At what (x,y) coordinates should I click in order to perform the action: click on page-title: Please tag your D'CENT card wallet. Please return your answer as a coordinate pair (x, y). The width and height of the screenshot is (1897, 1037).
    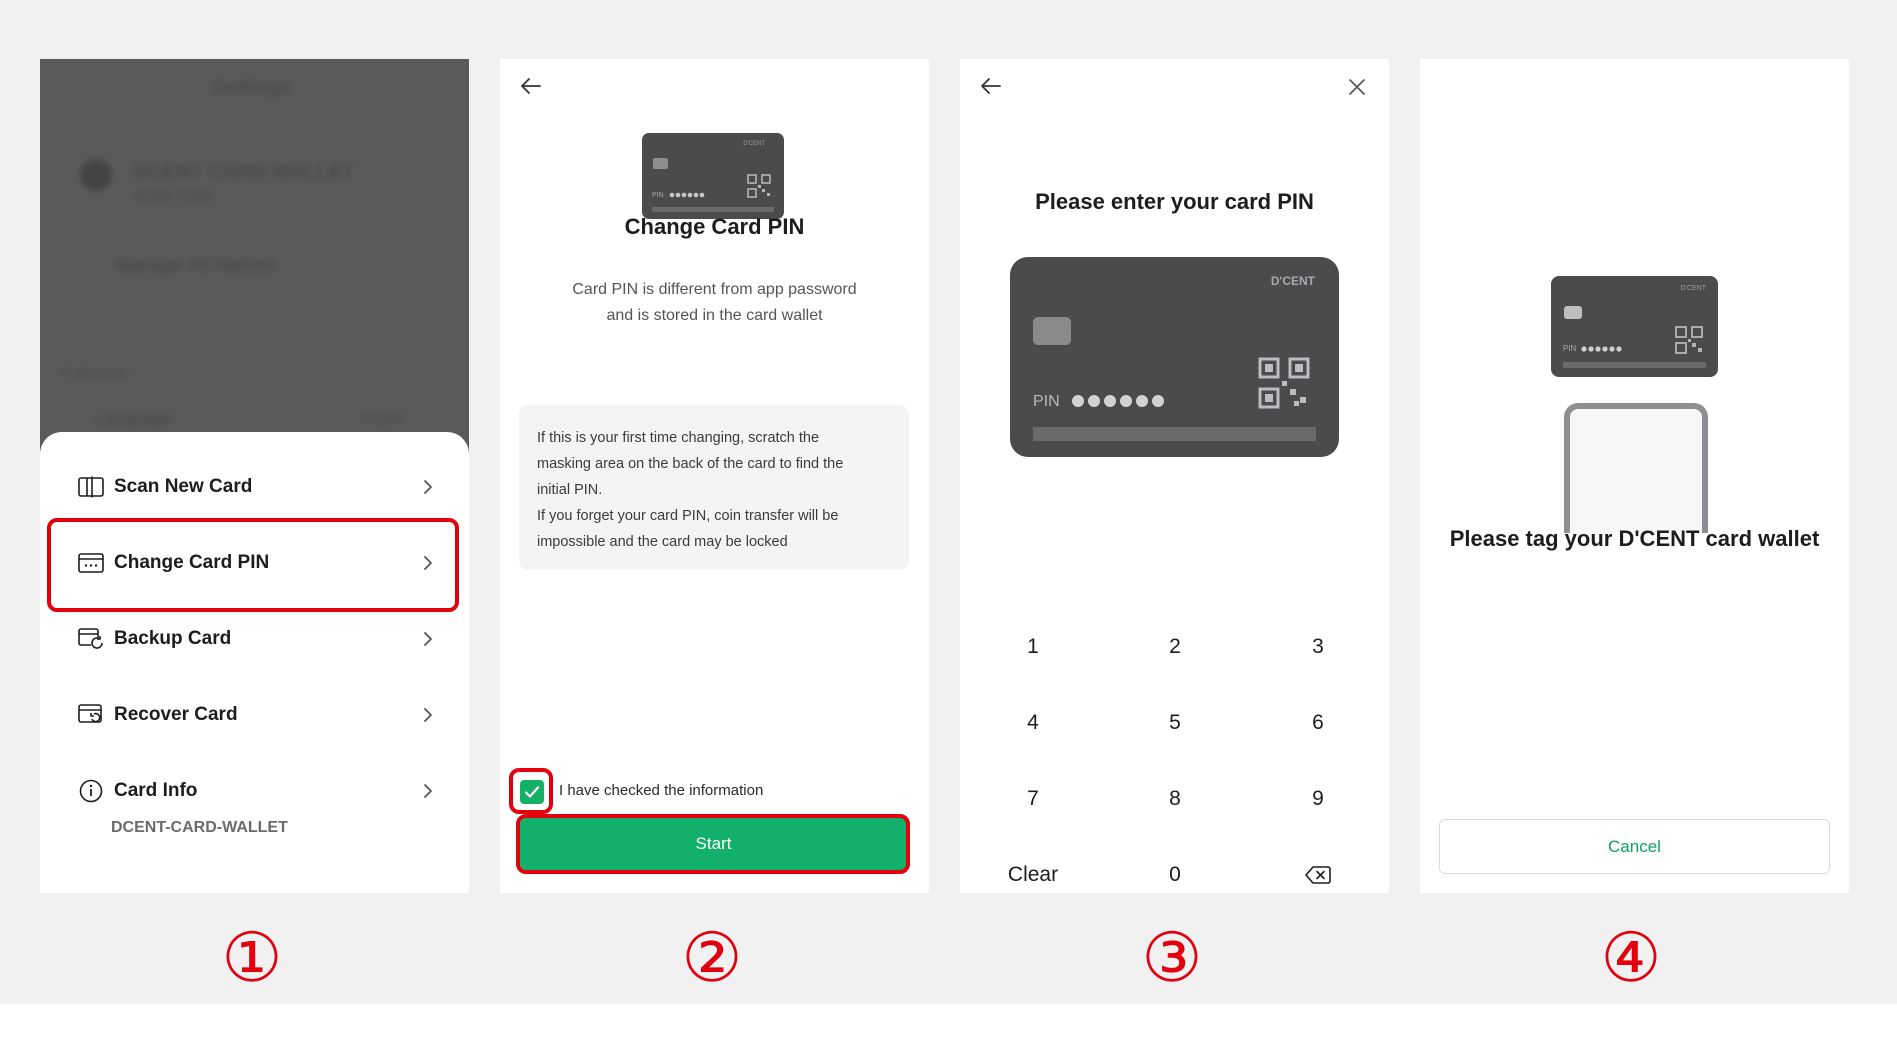
    Looking at the image, I should click on (1634, 538).